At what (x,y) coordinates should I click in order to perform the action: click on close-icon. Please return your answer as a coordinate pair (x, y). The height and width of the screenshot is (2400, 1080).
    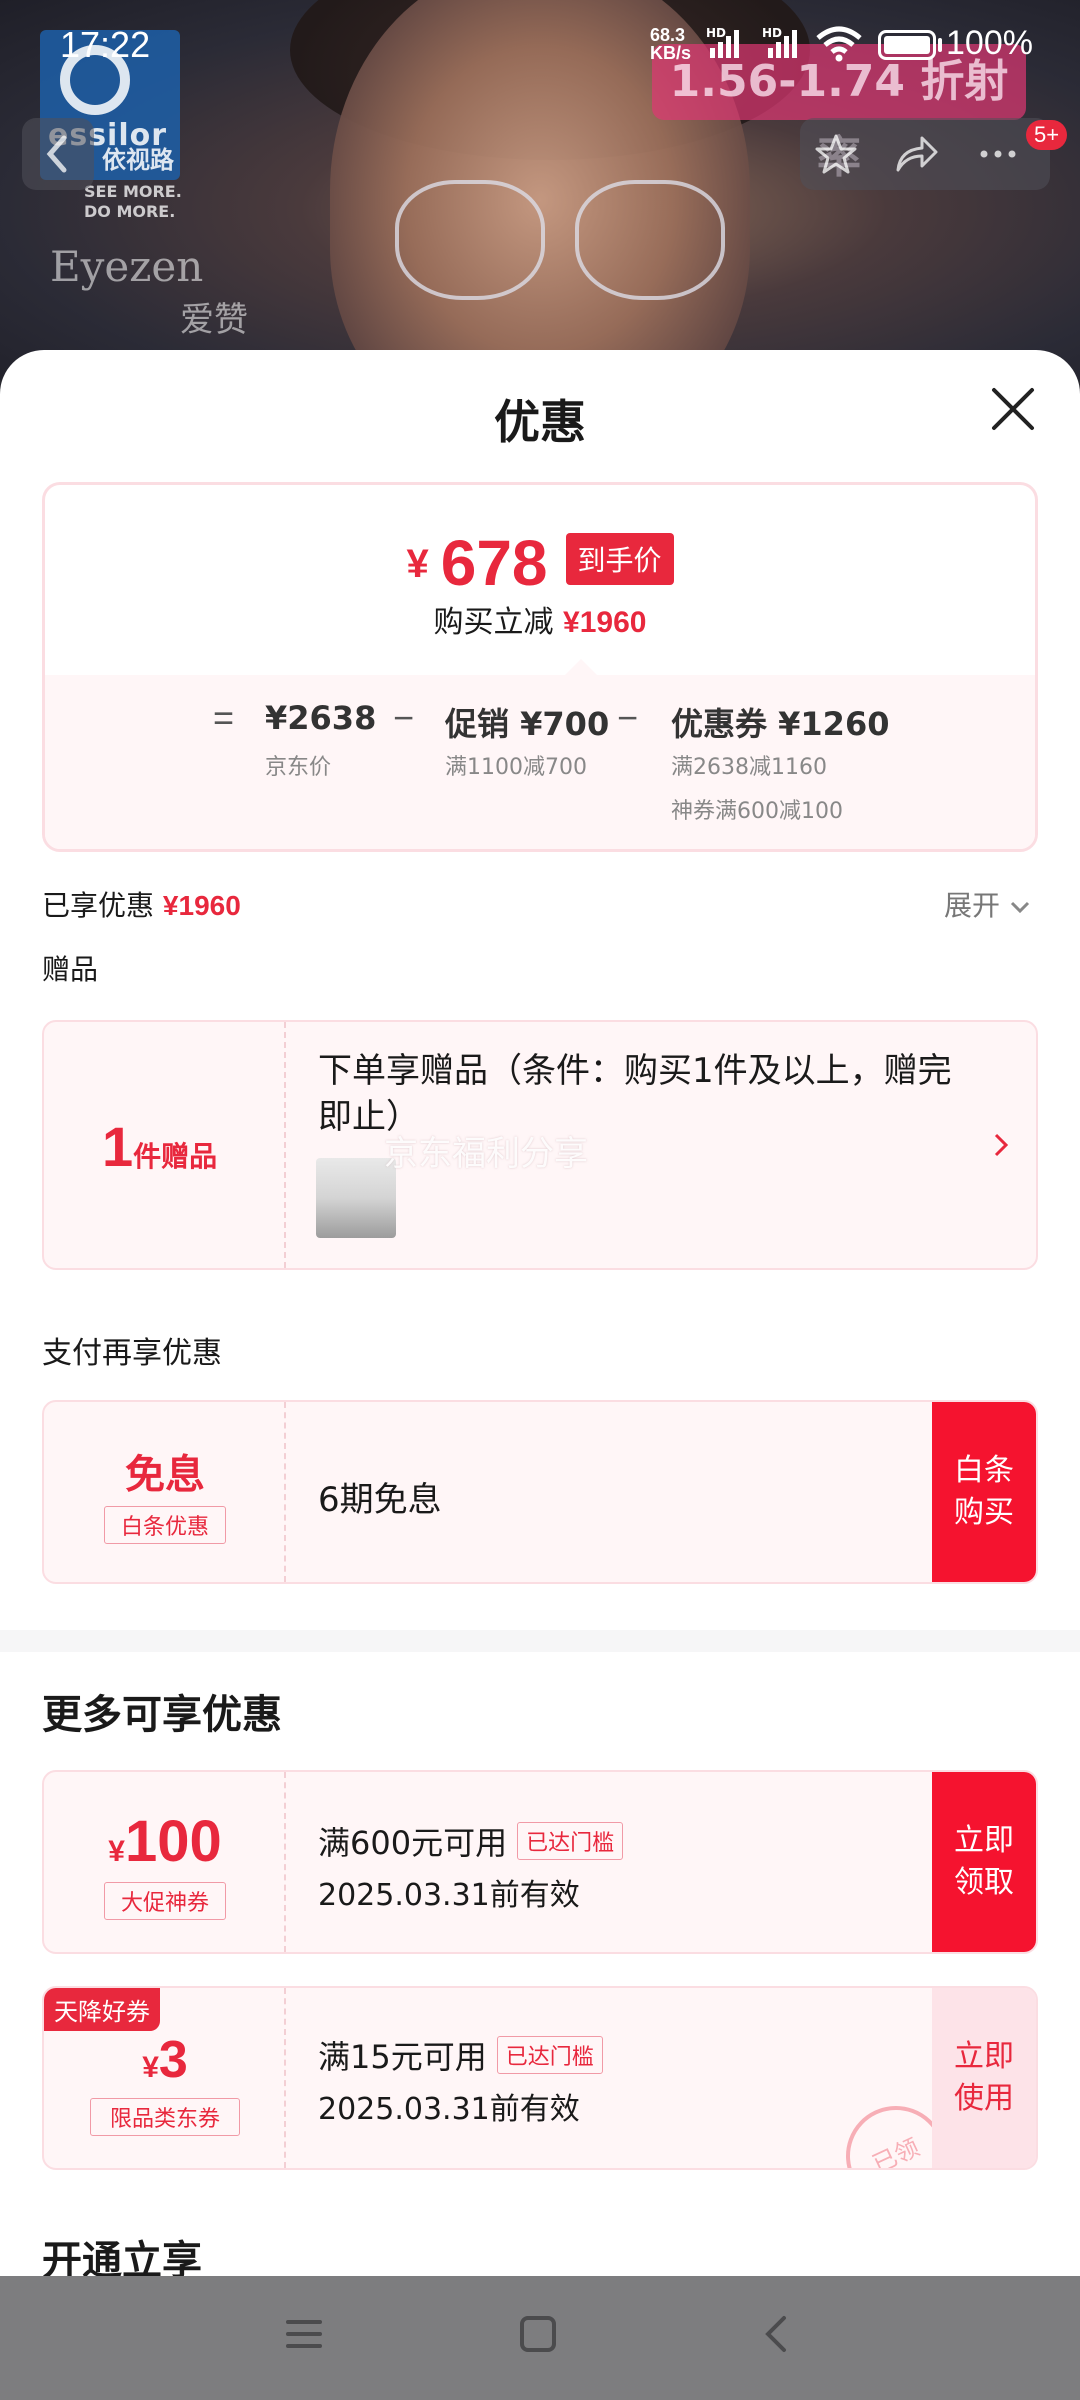
    Looking at the image, I should click on (1013, 409).